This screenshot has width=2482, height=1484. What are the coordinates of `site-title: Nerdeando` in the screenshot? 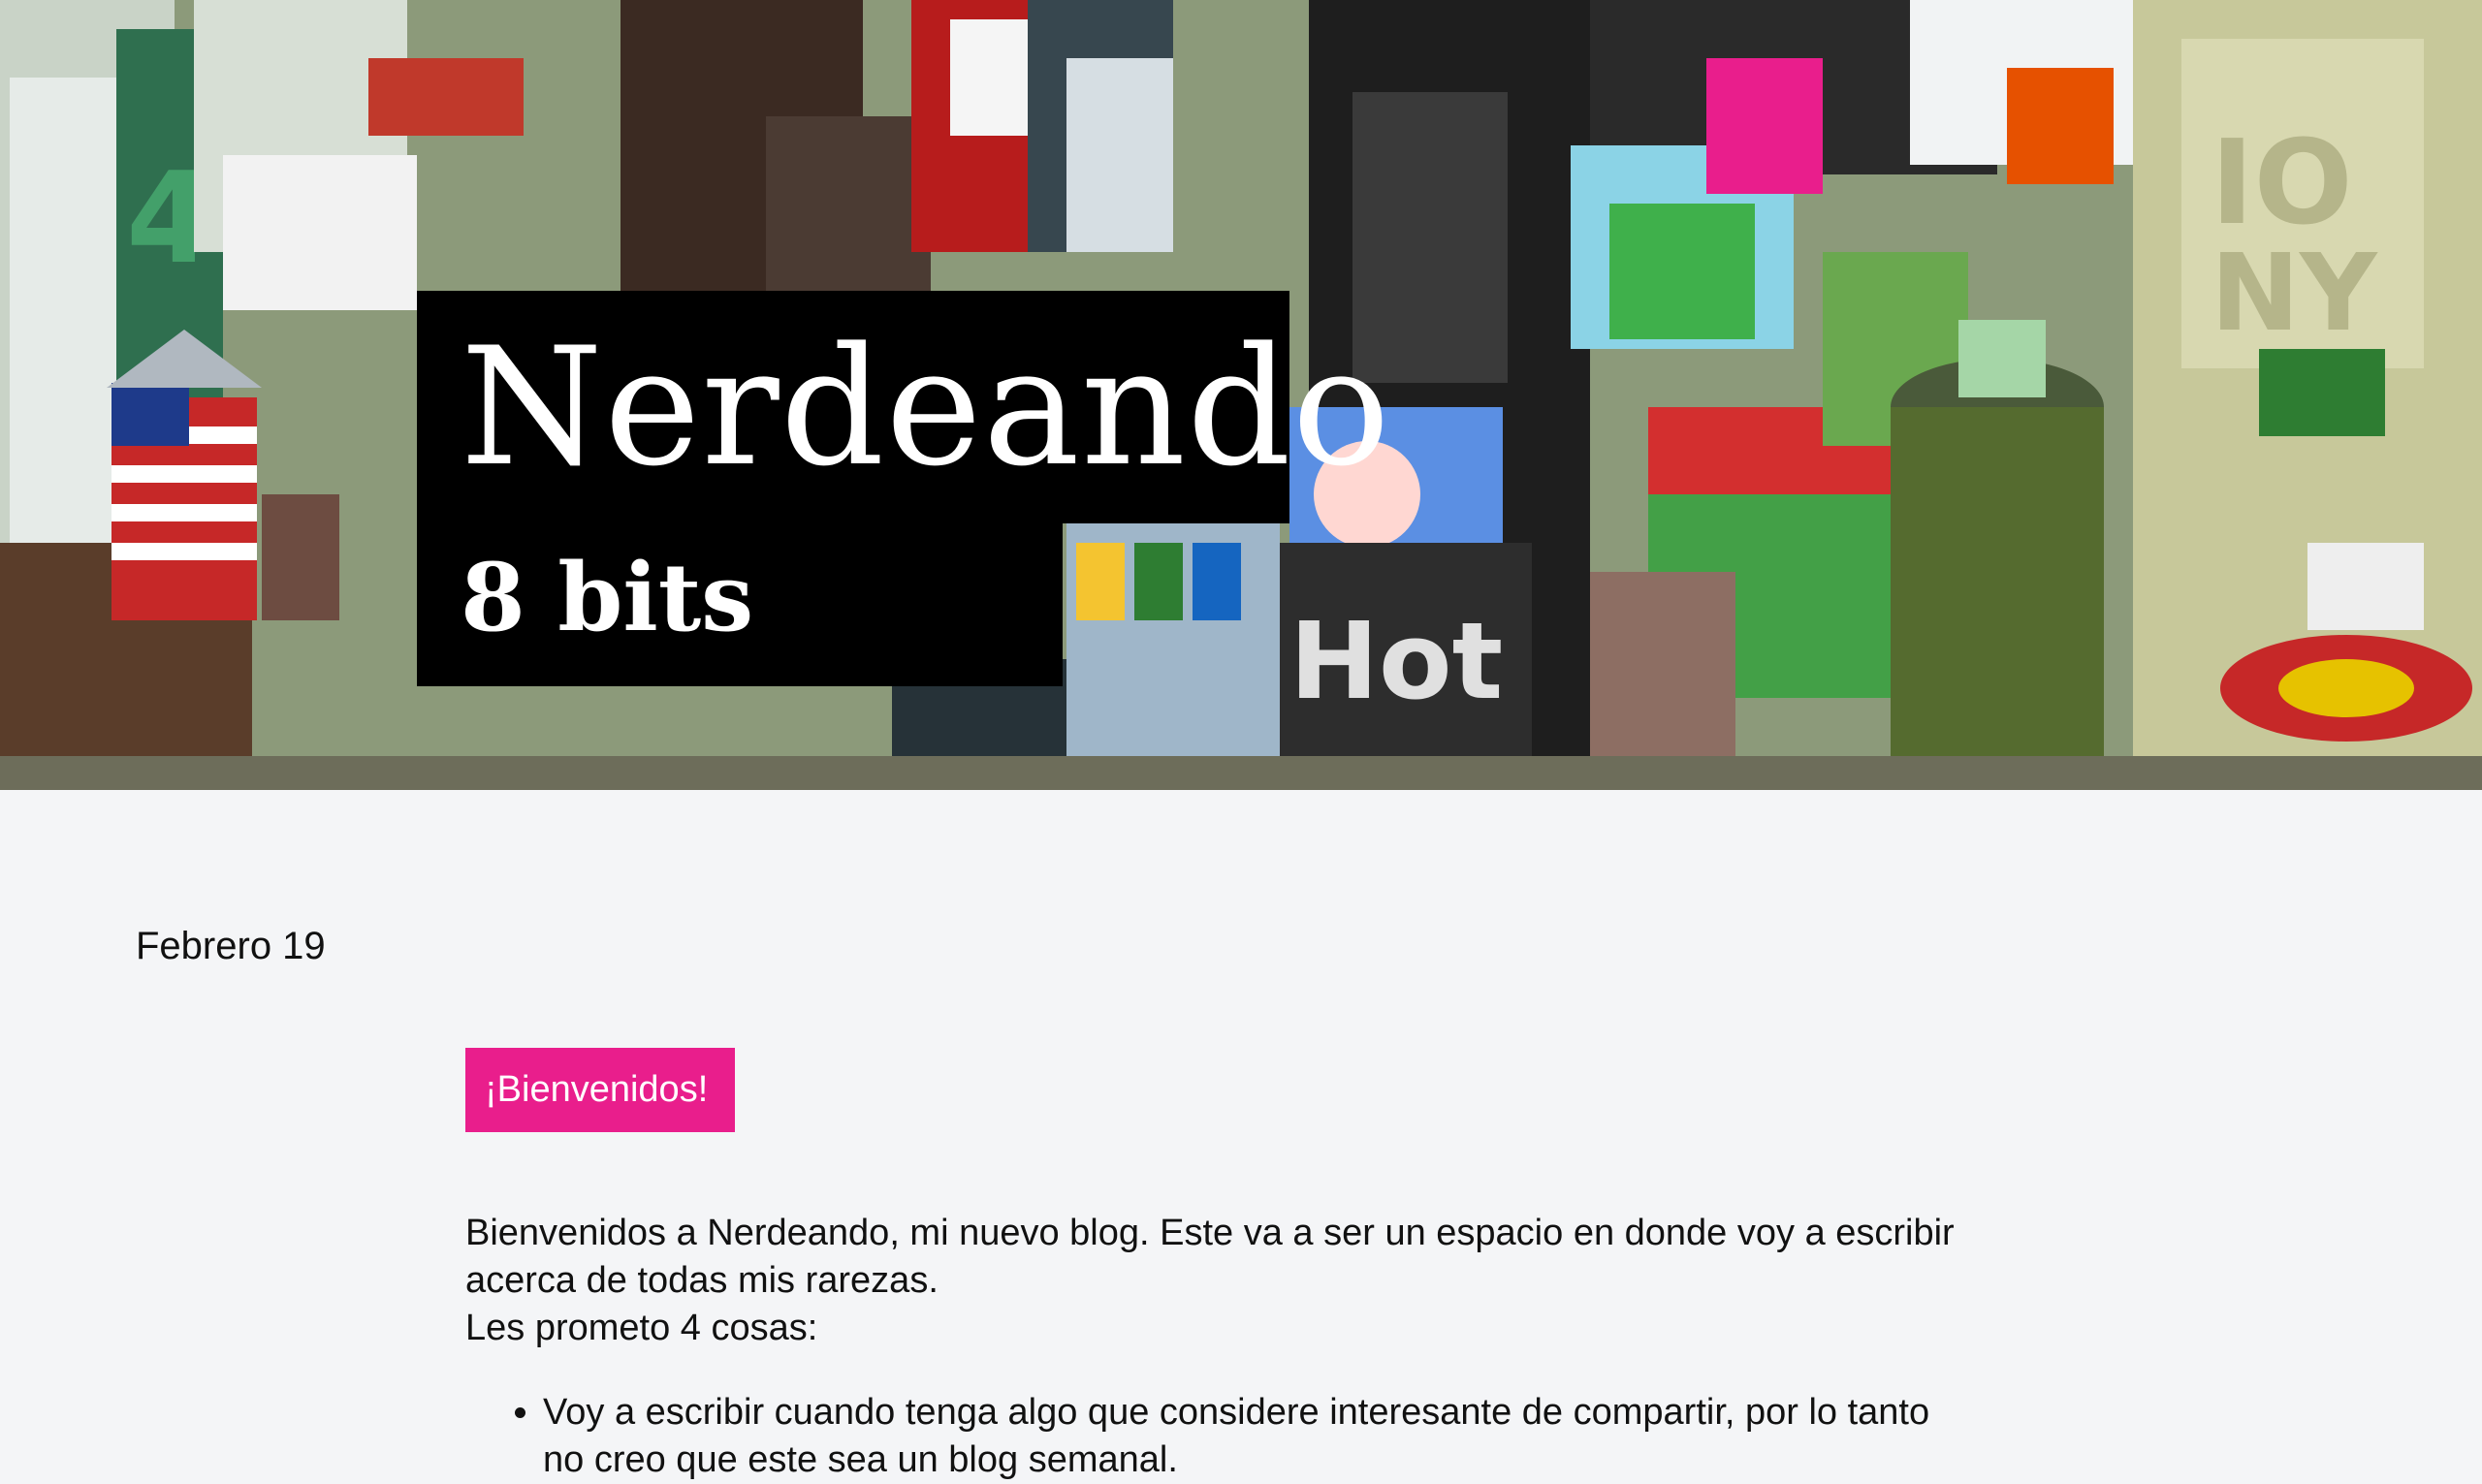 It's located at (926, 407).